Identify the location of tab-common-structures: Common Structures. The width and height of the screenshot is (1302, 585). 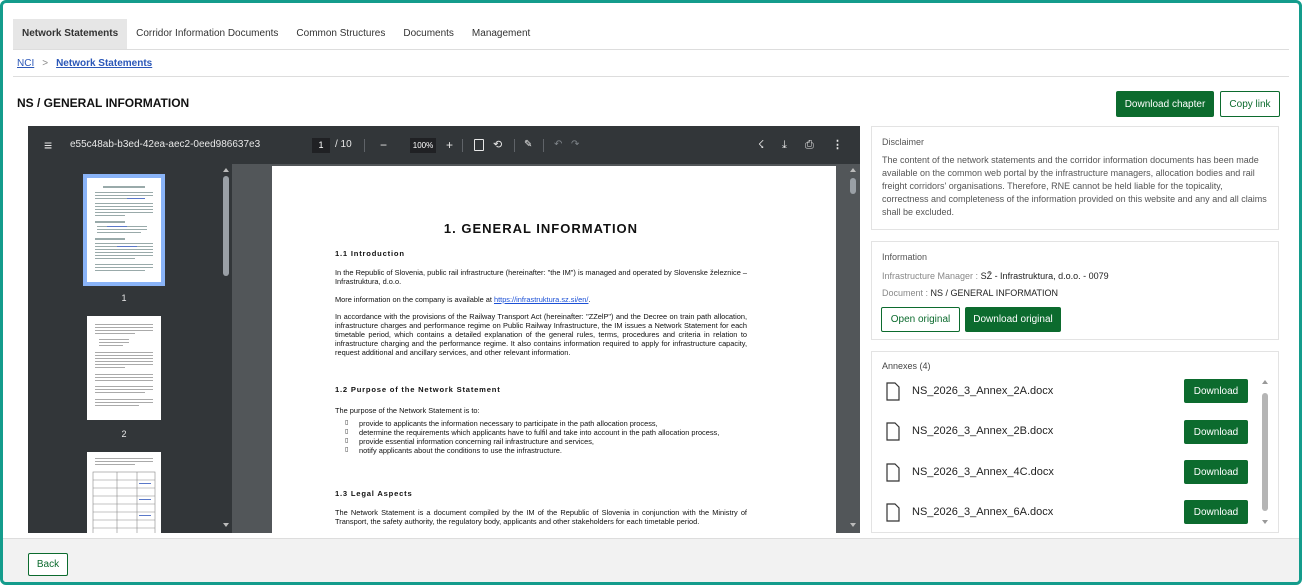
(340, 34).